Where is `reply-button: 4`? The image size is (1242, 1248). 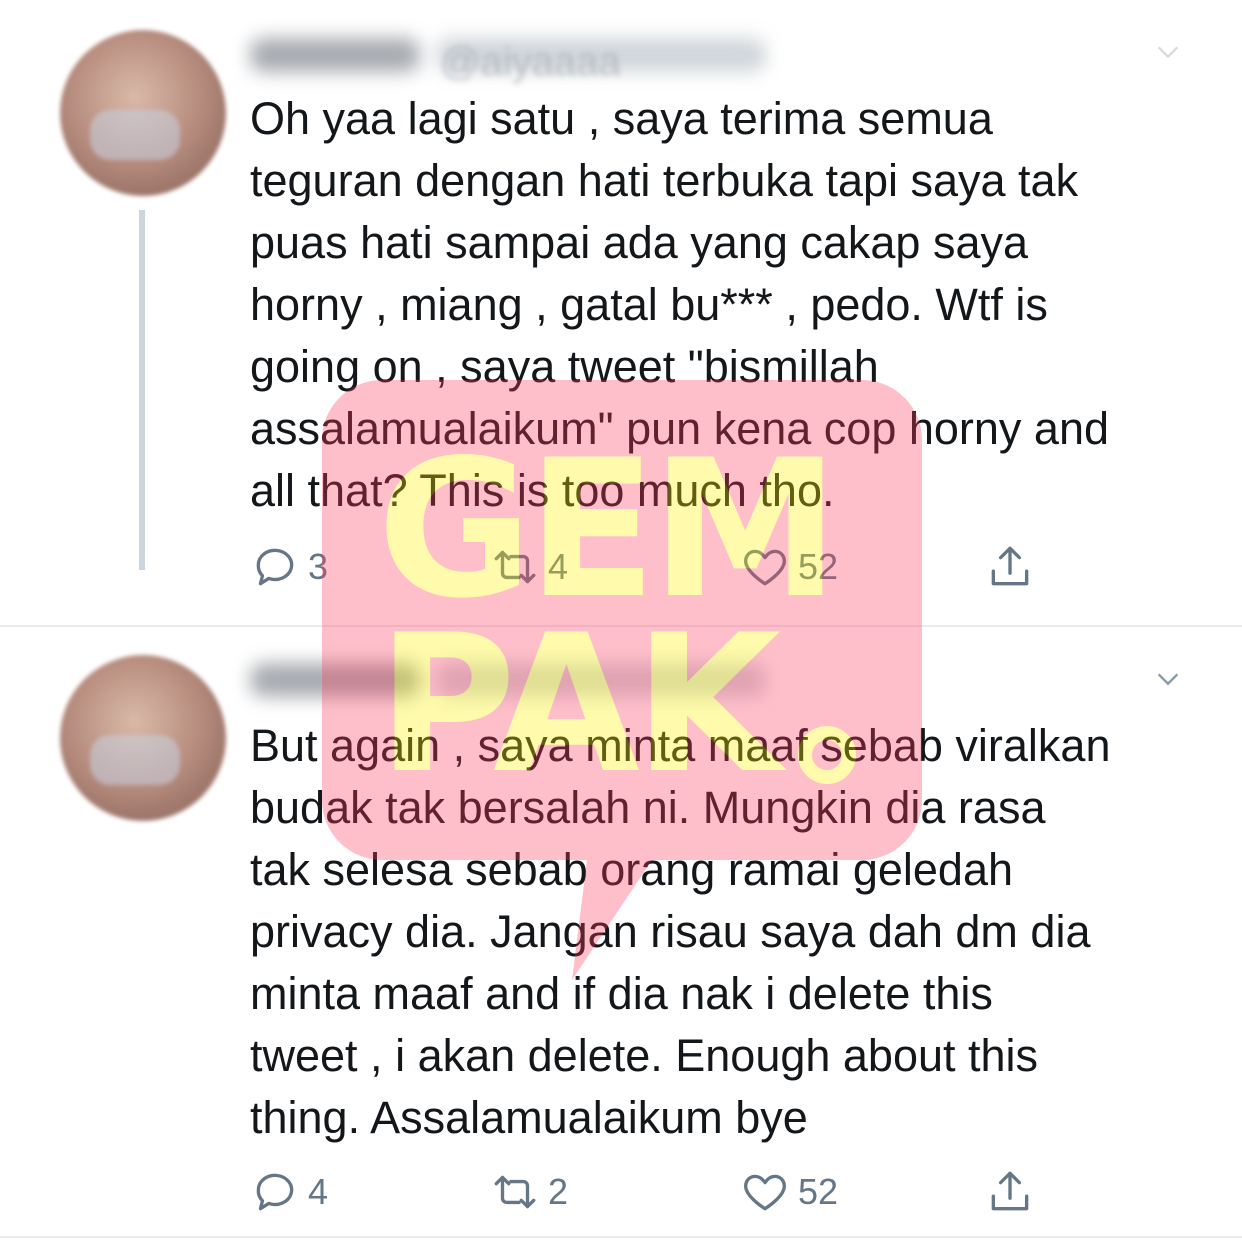
reply-button: 4 is located at coordinates (289, 1192).